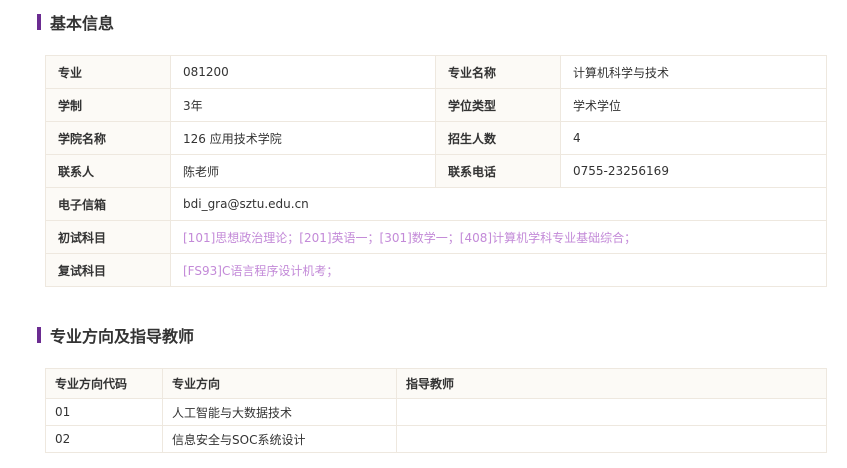 This screenshot has width=847, height=468. I want to click on degree-type-label: 学位类型, so click(498, 105).